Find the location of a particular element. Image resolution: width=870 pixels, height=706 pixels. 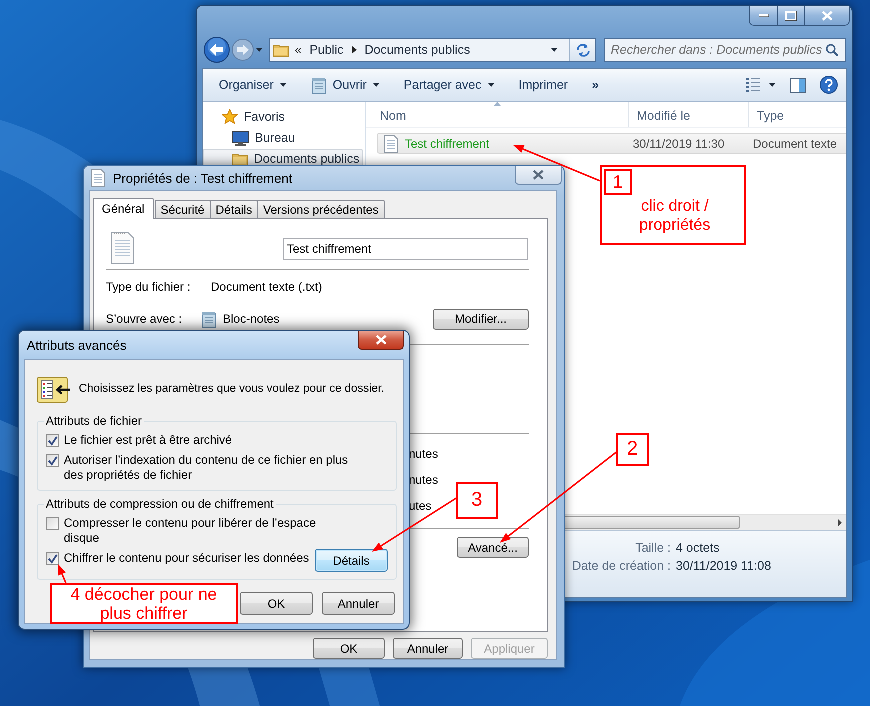

toolbar-button: Organiser is located at coordinates (253, 85).